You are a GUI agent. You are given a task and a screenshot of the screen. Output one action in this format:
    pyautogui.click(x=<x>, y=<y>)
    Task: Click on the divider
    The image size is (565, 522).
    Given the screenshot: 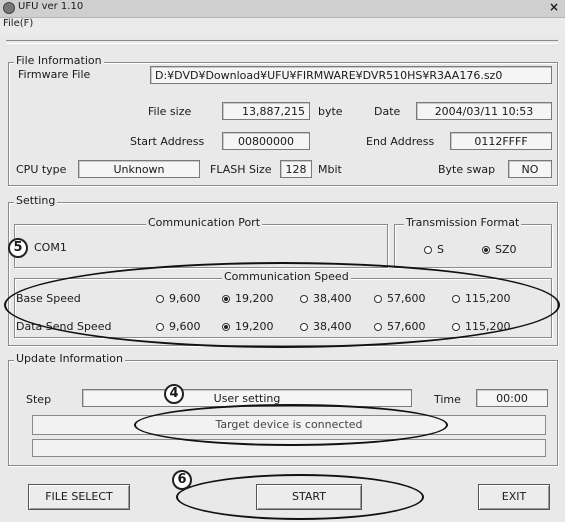 What is the action you would take?
    pyautogui.click(x=282, y=42)
    